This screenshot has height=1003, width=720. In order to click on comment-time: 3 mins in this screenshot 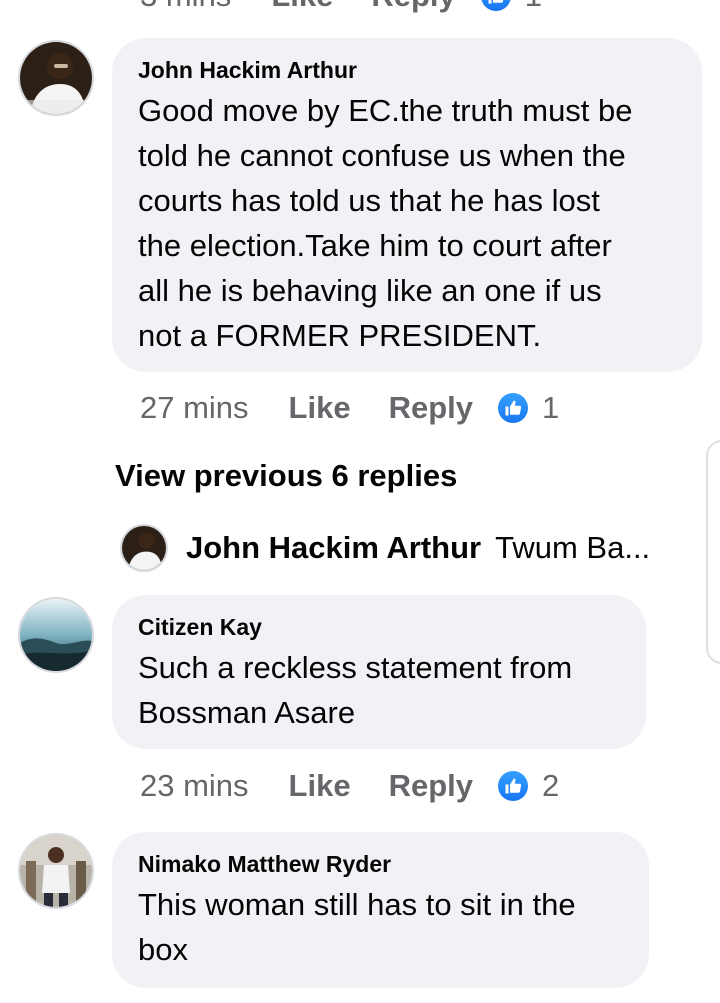, I will do `click(185, 8)`.